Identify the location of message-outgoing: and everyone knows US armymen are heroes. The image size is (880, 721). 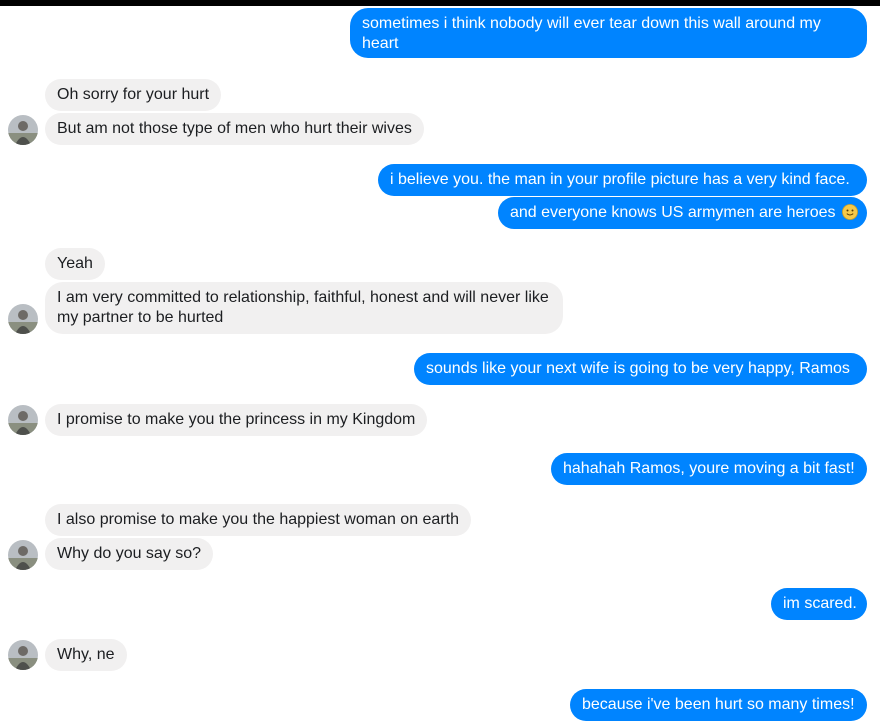
(682, 213).